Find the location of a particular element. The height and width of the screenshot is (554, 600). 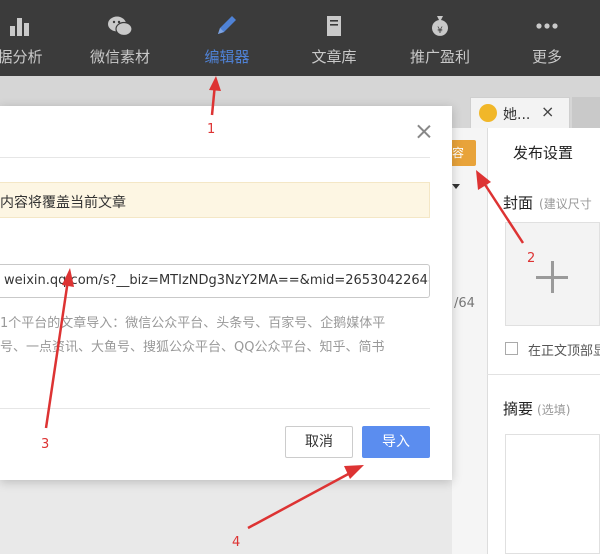

annotation-label: 2 is located at coordinates (531, 258).